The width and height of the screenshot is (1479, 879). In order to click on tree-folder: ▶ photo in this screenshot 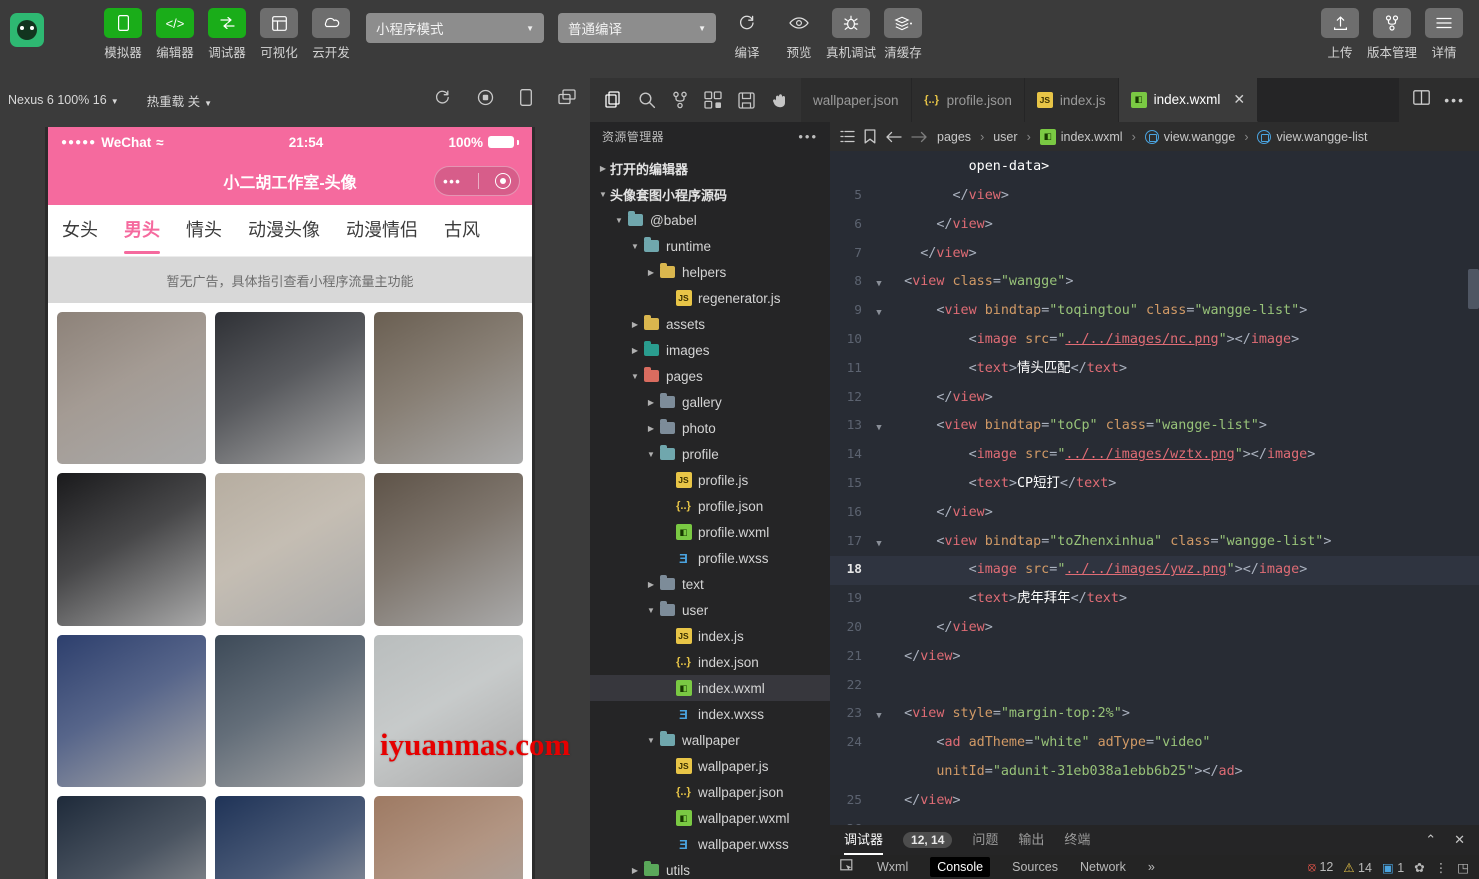, I will do `click(710, 428)`.